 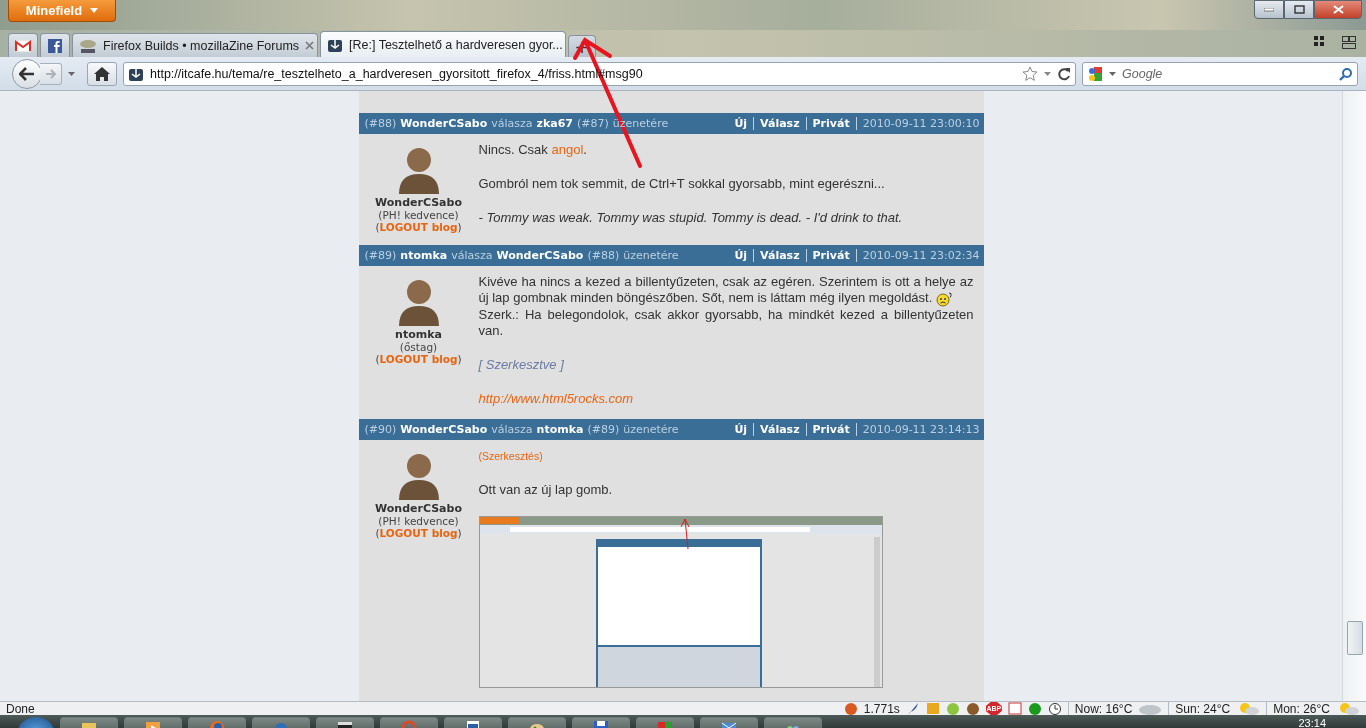 I want to click on user-name: ntomka, so click(x=418, y=334).